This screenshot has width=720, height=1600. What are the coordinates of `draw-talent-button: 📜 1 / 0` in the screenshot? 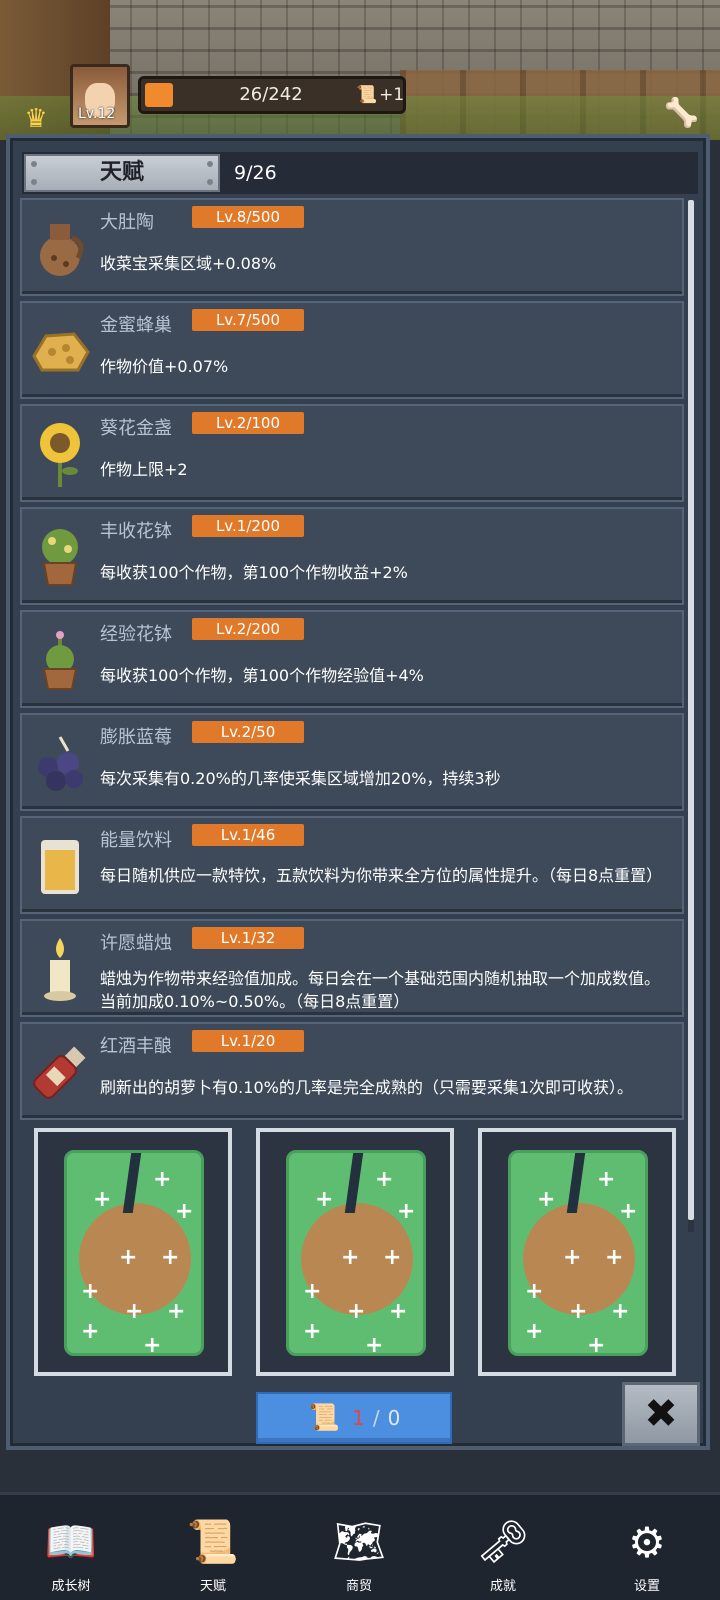 It's located at (354, 1418).